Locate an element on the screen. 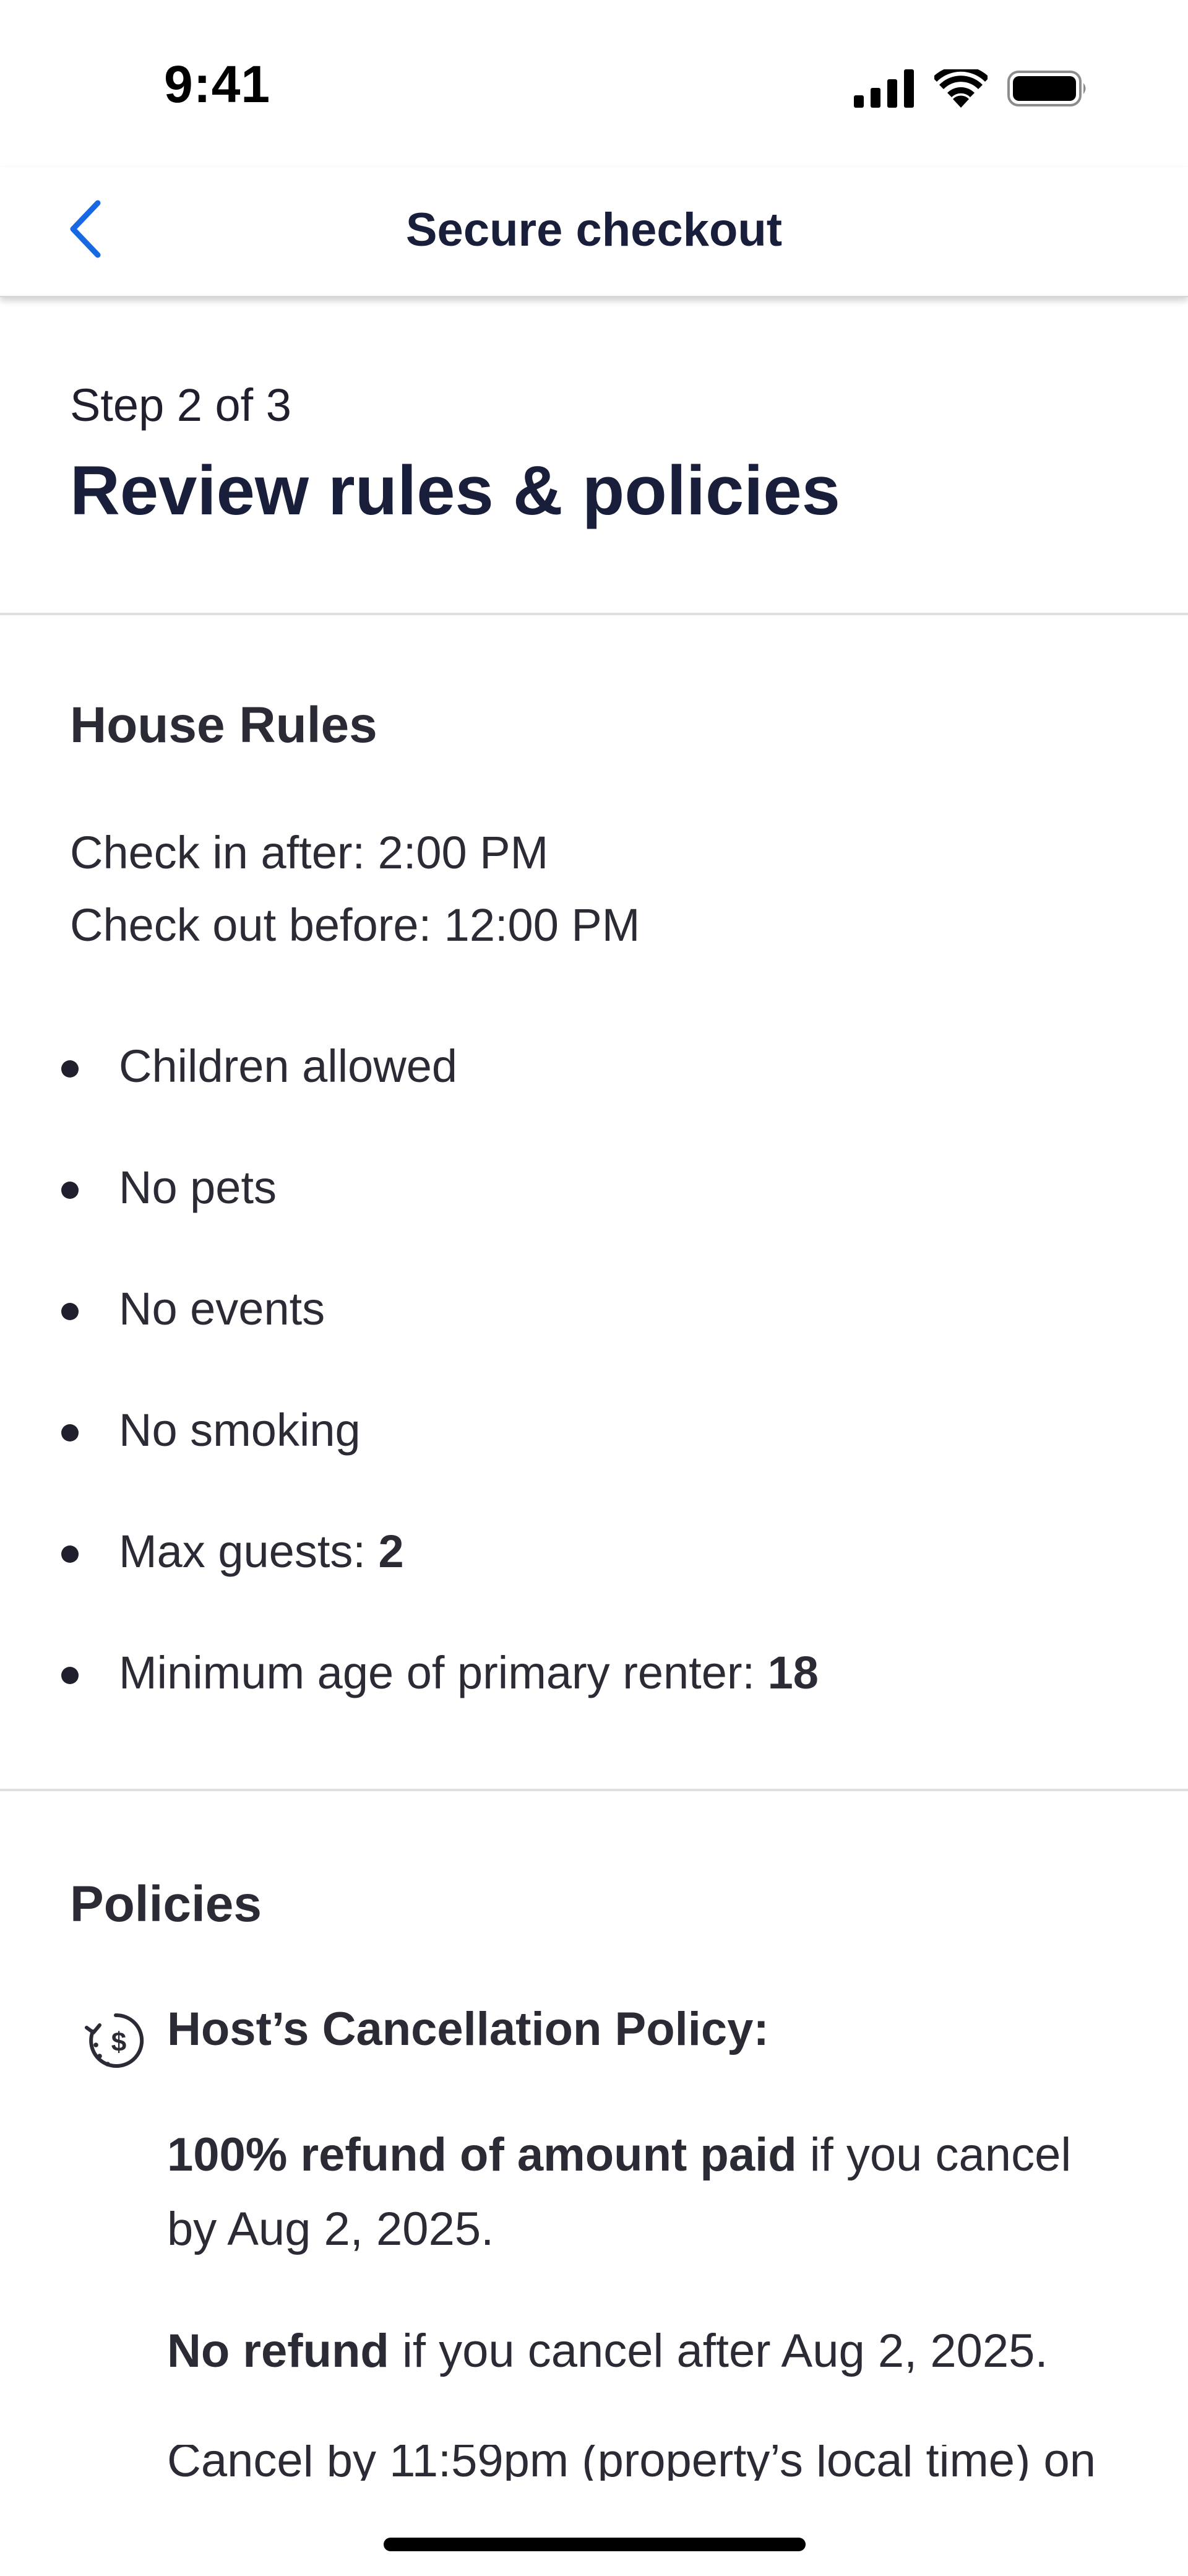  rule-item-smoking: No smoking is located at coordinates (594, 1464).